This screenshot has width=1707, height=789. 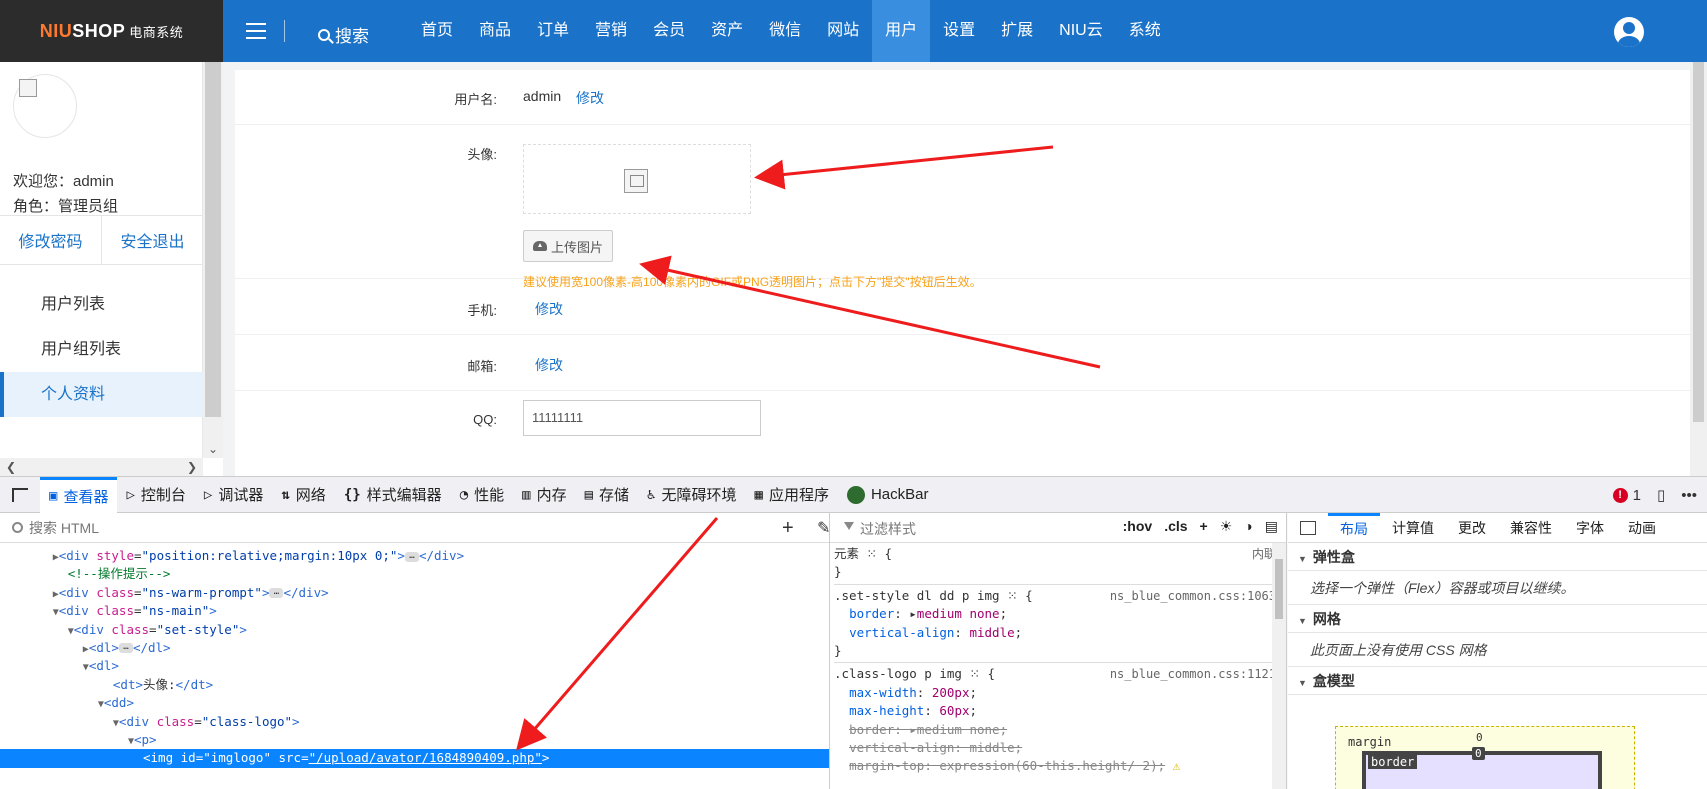 What do you see at coordinates (1248, 526) in the screenshot?
I see `contrast-icon: ◑` at bounding box center [1248, 526].